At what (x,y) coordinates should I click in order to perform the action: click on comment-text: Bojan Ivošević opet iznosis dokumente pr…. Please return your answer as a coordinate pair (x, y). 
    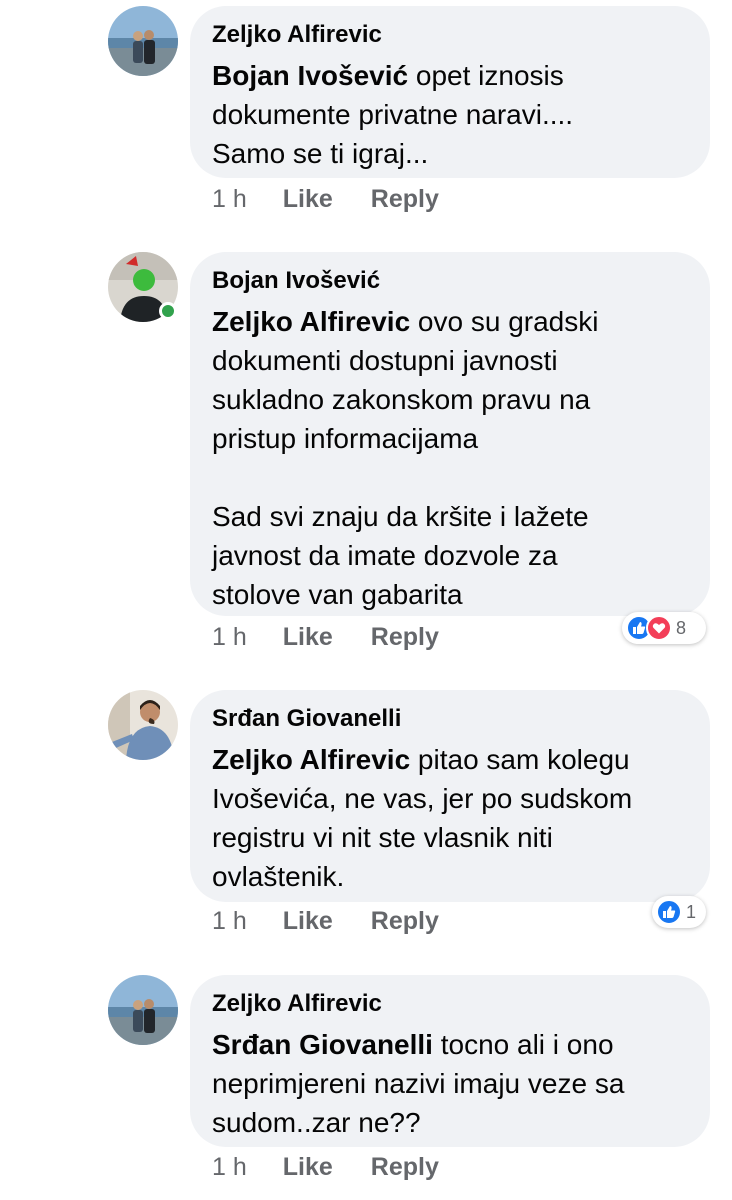
    Looking at the image, I should click on (450, 114).